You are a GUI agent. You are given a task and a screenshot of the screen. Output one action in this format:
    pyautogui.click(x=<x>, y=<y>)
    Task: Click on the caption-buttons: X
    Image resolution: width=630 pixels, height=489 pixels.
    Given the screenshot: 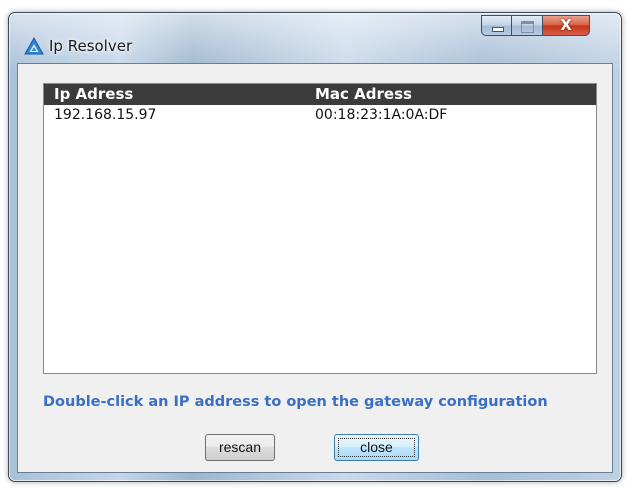 What is the action you would take?
    pyautogui.click(x=546, y=26)
    